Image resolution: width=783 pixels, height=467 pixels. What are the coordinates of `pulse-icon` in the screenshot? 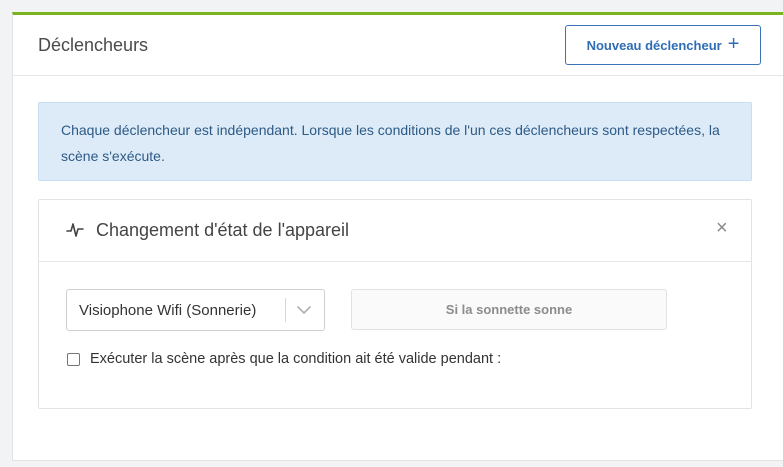 It's located at (75, 230).